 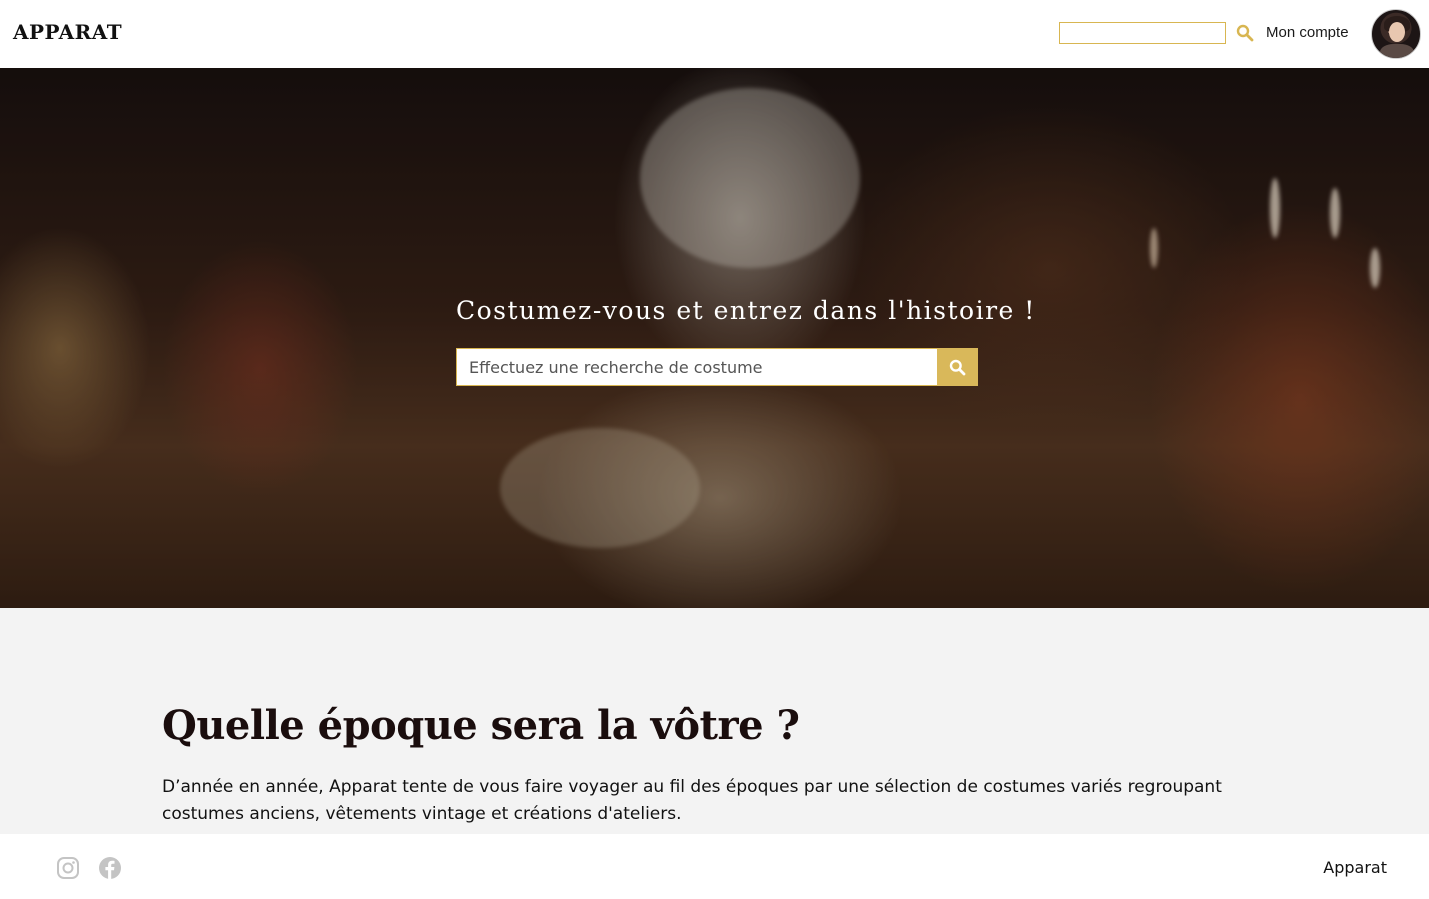 What do you see at coordinates (67, 32) in the screenshot?
I see `site-logo: APPARAT` at bounding box center [67, 32].